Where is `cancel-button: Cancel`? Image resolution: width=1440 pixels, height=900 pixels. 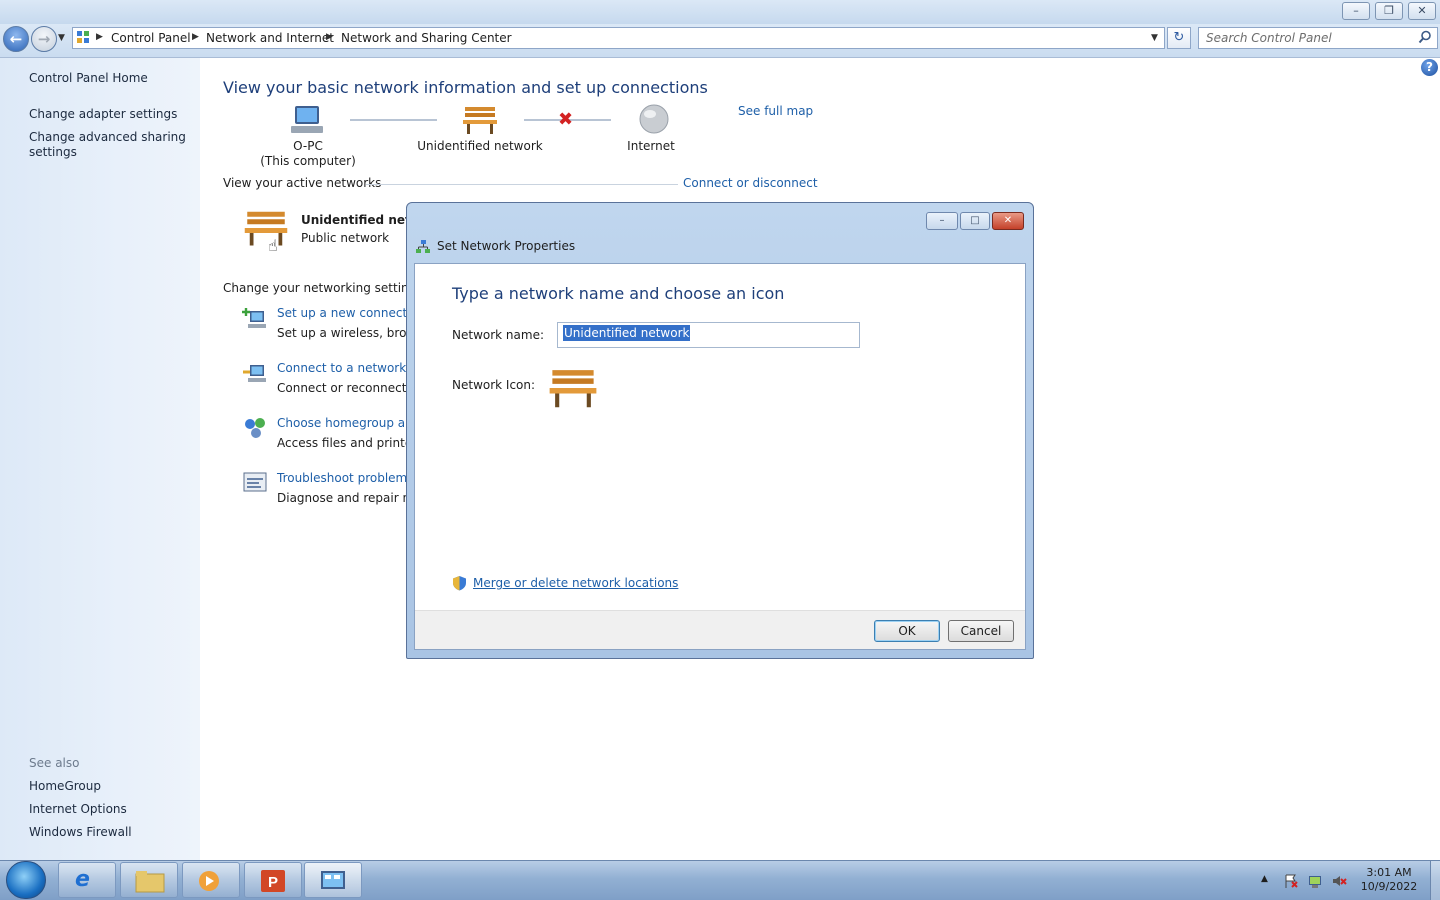
cancel-button: Cancel is located at coordinates (981, 631).